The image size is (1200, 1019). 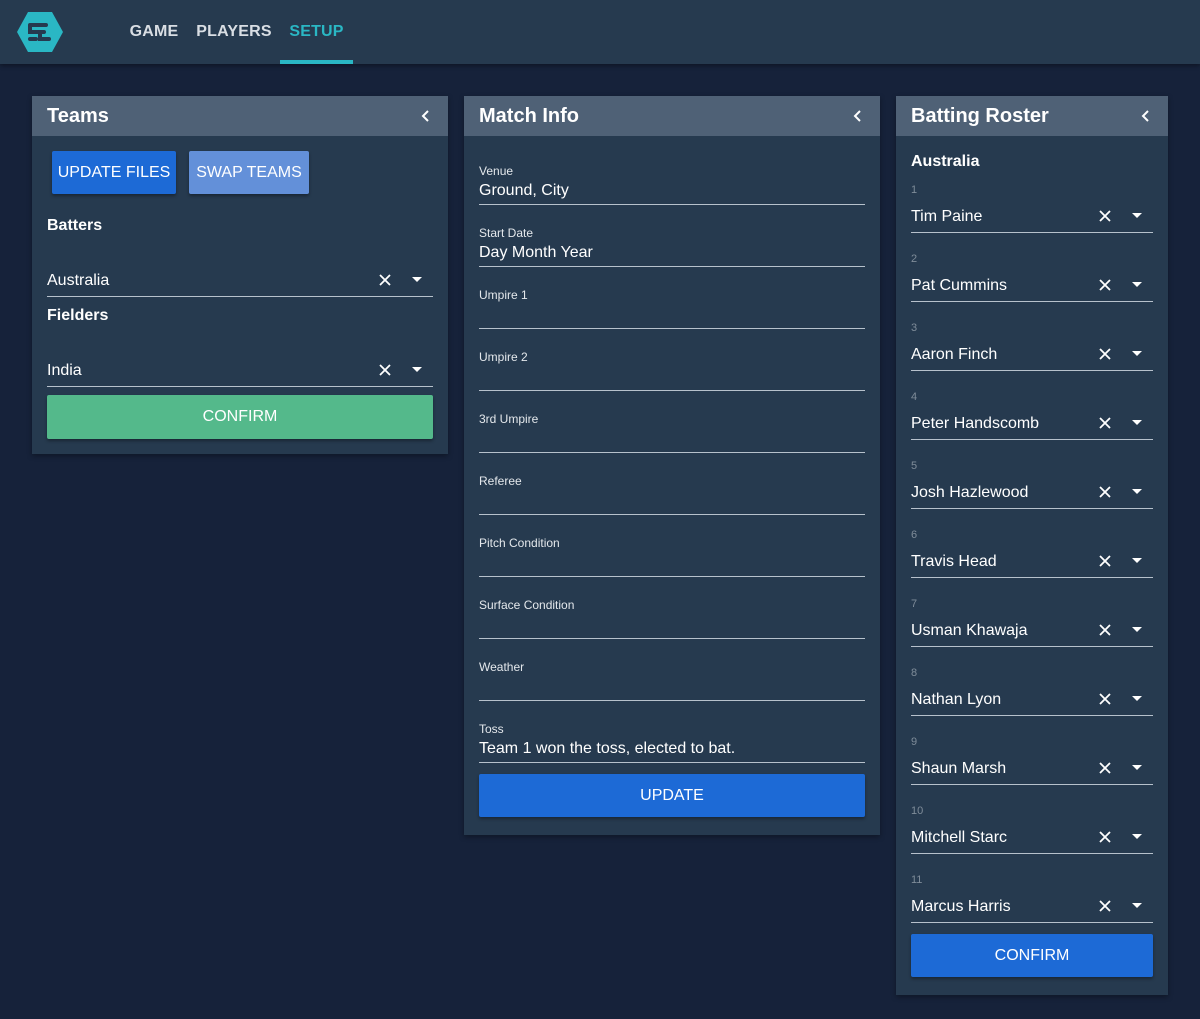 I want to click on match-field: 3rd Umpire, so click(x=672, y=432).